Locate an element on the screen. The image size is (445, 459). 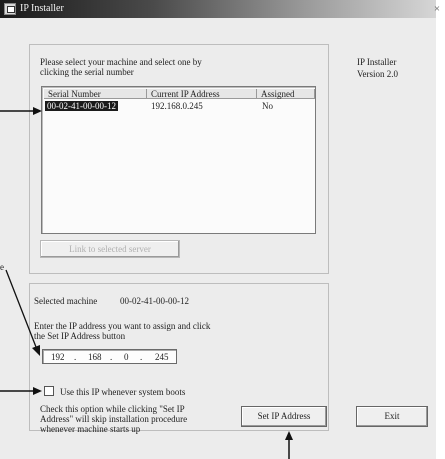
window-title: IP Installer is located at coordinates (42, 8).